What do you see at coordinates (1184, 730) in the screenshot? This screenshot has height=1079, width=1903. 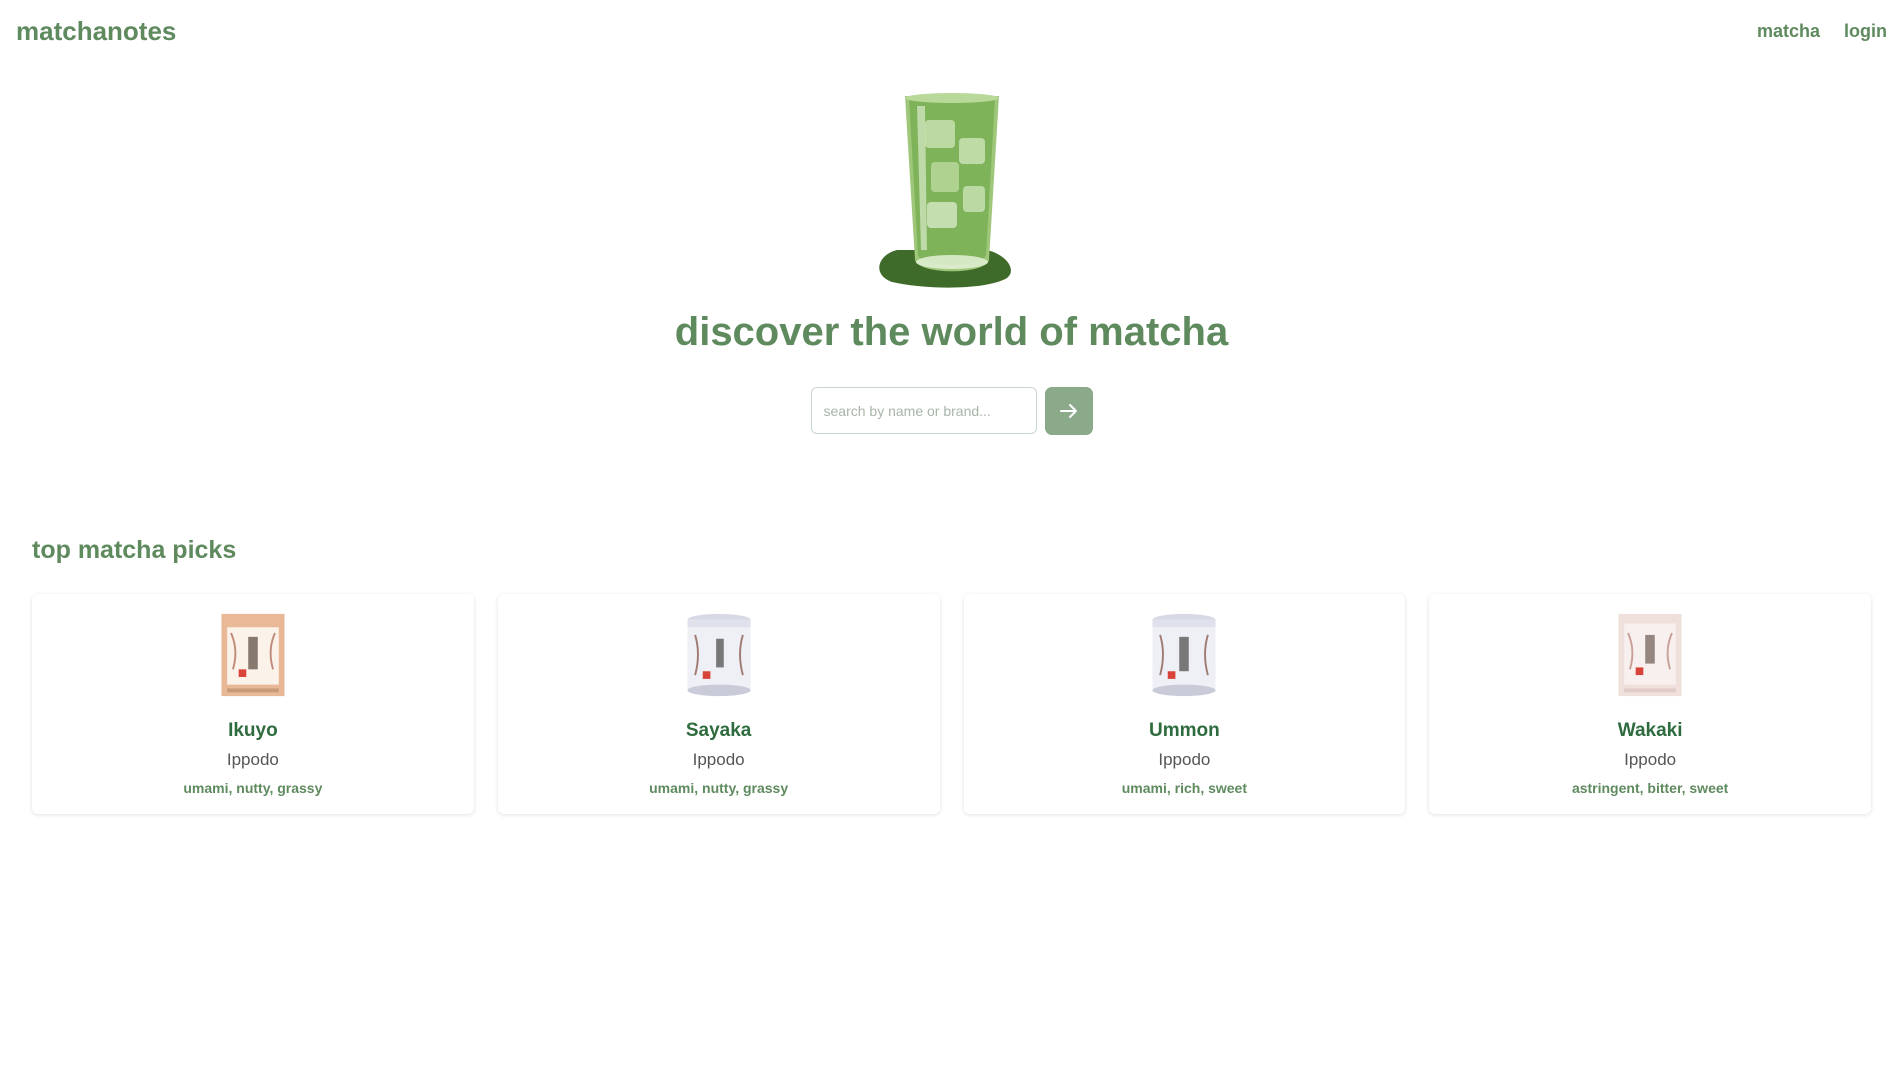 I see `card-name: Ummon` at bounding box center [1184, 730].